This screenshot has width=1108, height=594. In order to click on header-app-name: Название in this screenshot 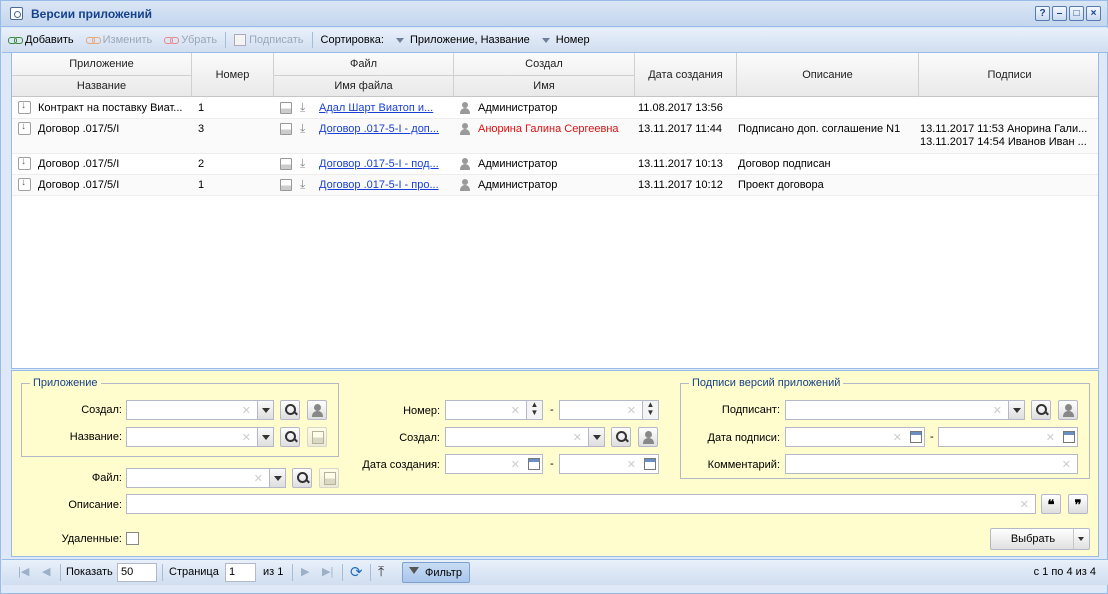, I will do `click(102, 86)`.